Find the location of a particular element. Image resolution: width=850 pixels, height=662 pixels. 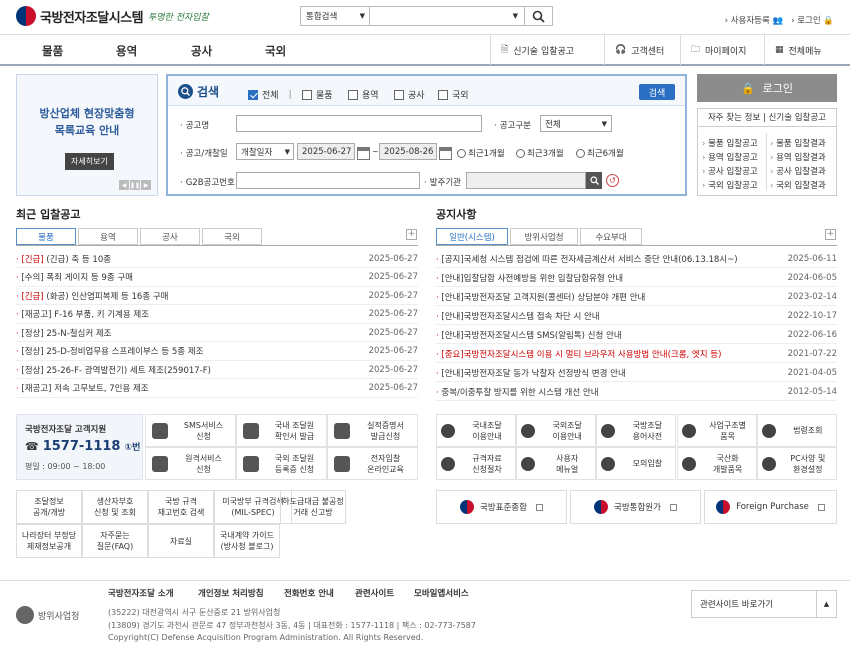

login-link: › 로그인 🔒 is located at coordinates (812, 20).